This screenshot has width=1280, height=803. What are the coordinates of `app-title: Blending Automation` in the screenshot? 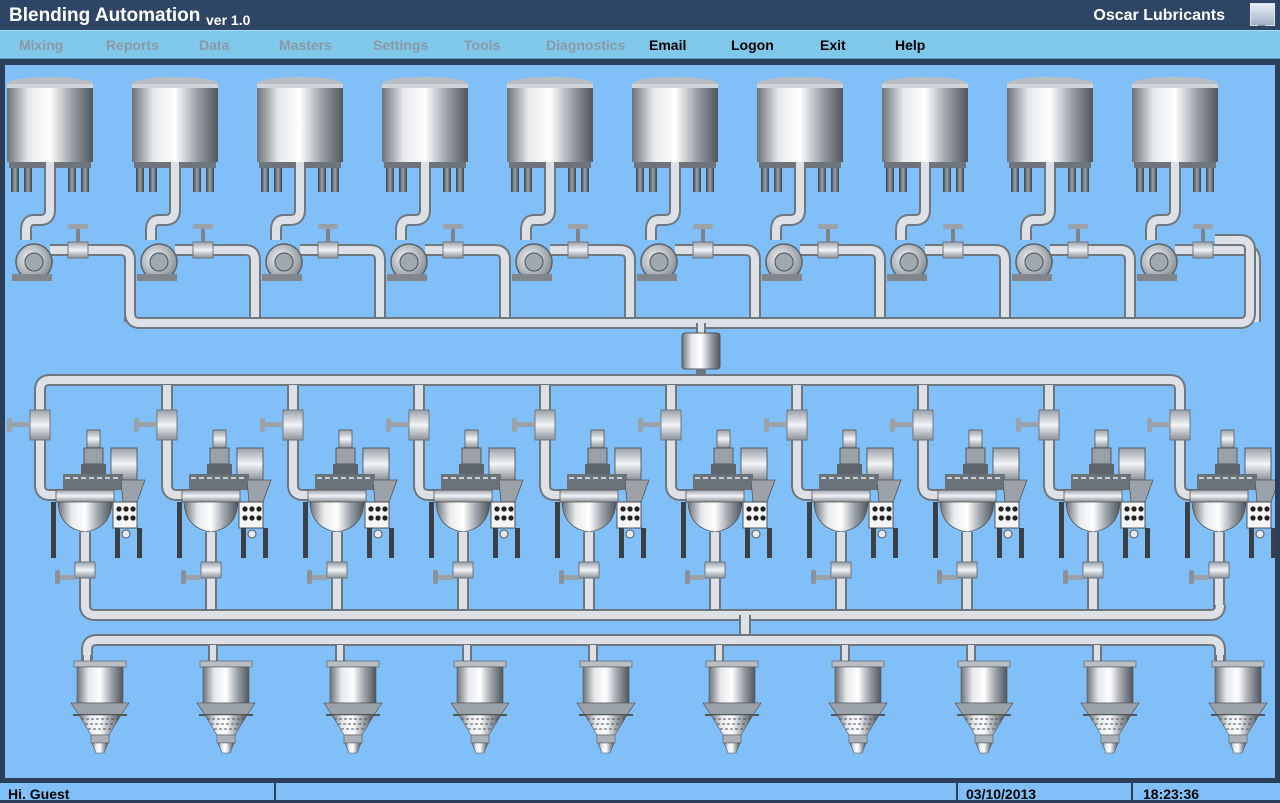 It's located at (105, 15).